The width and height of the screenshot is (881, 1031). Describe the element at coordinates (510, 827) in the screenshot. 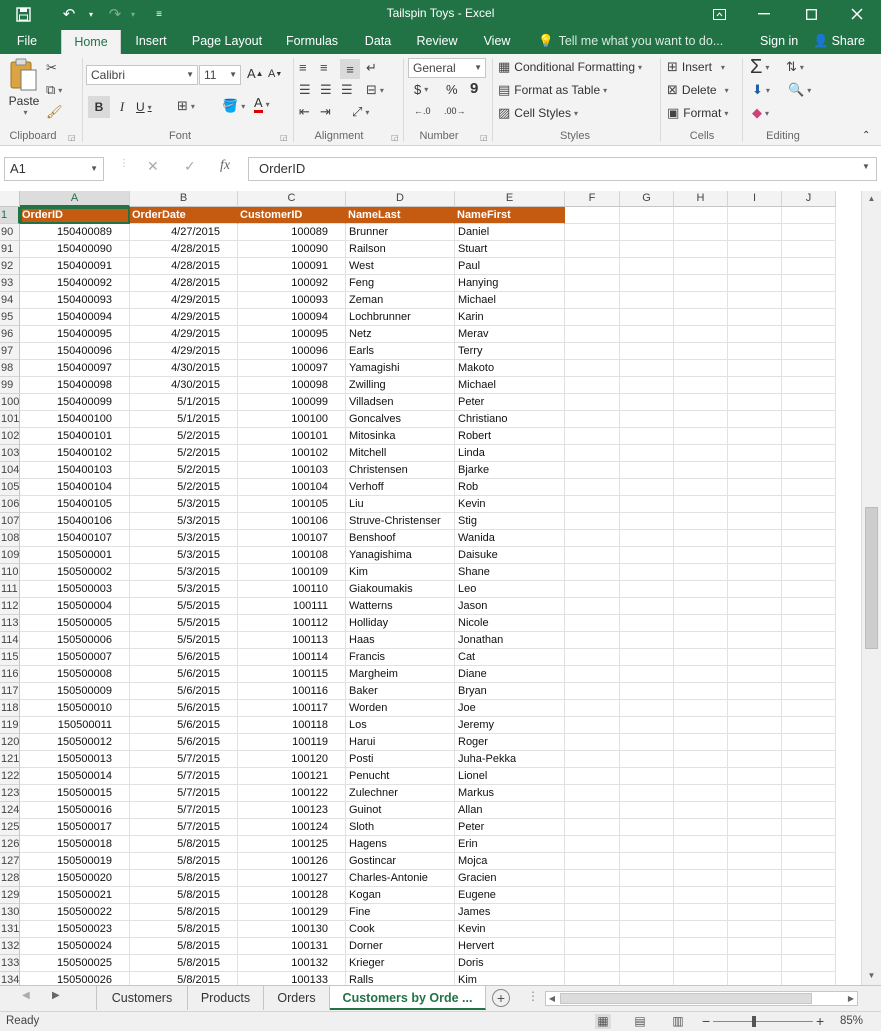

I see `cell: Peter` at that location.